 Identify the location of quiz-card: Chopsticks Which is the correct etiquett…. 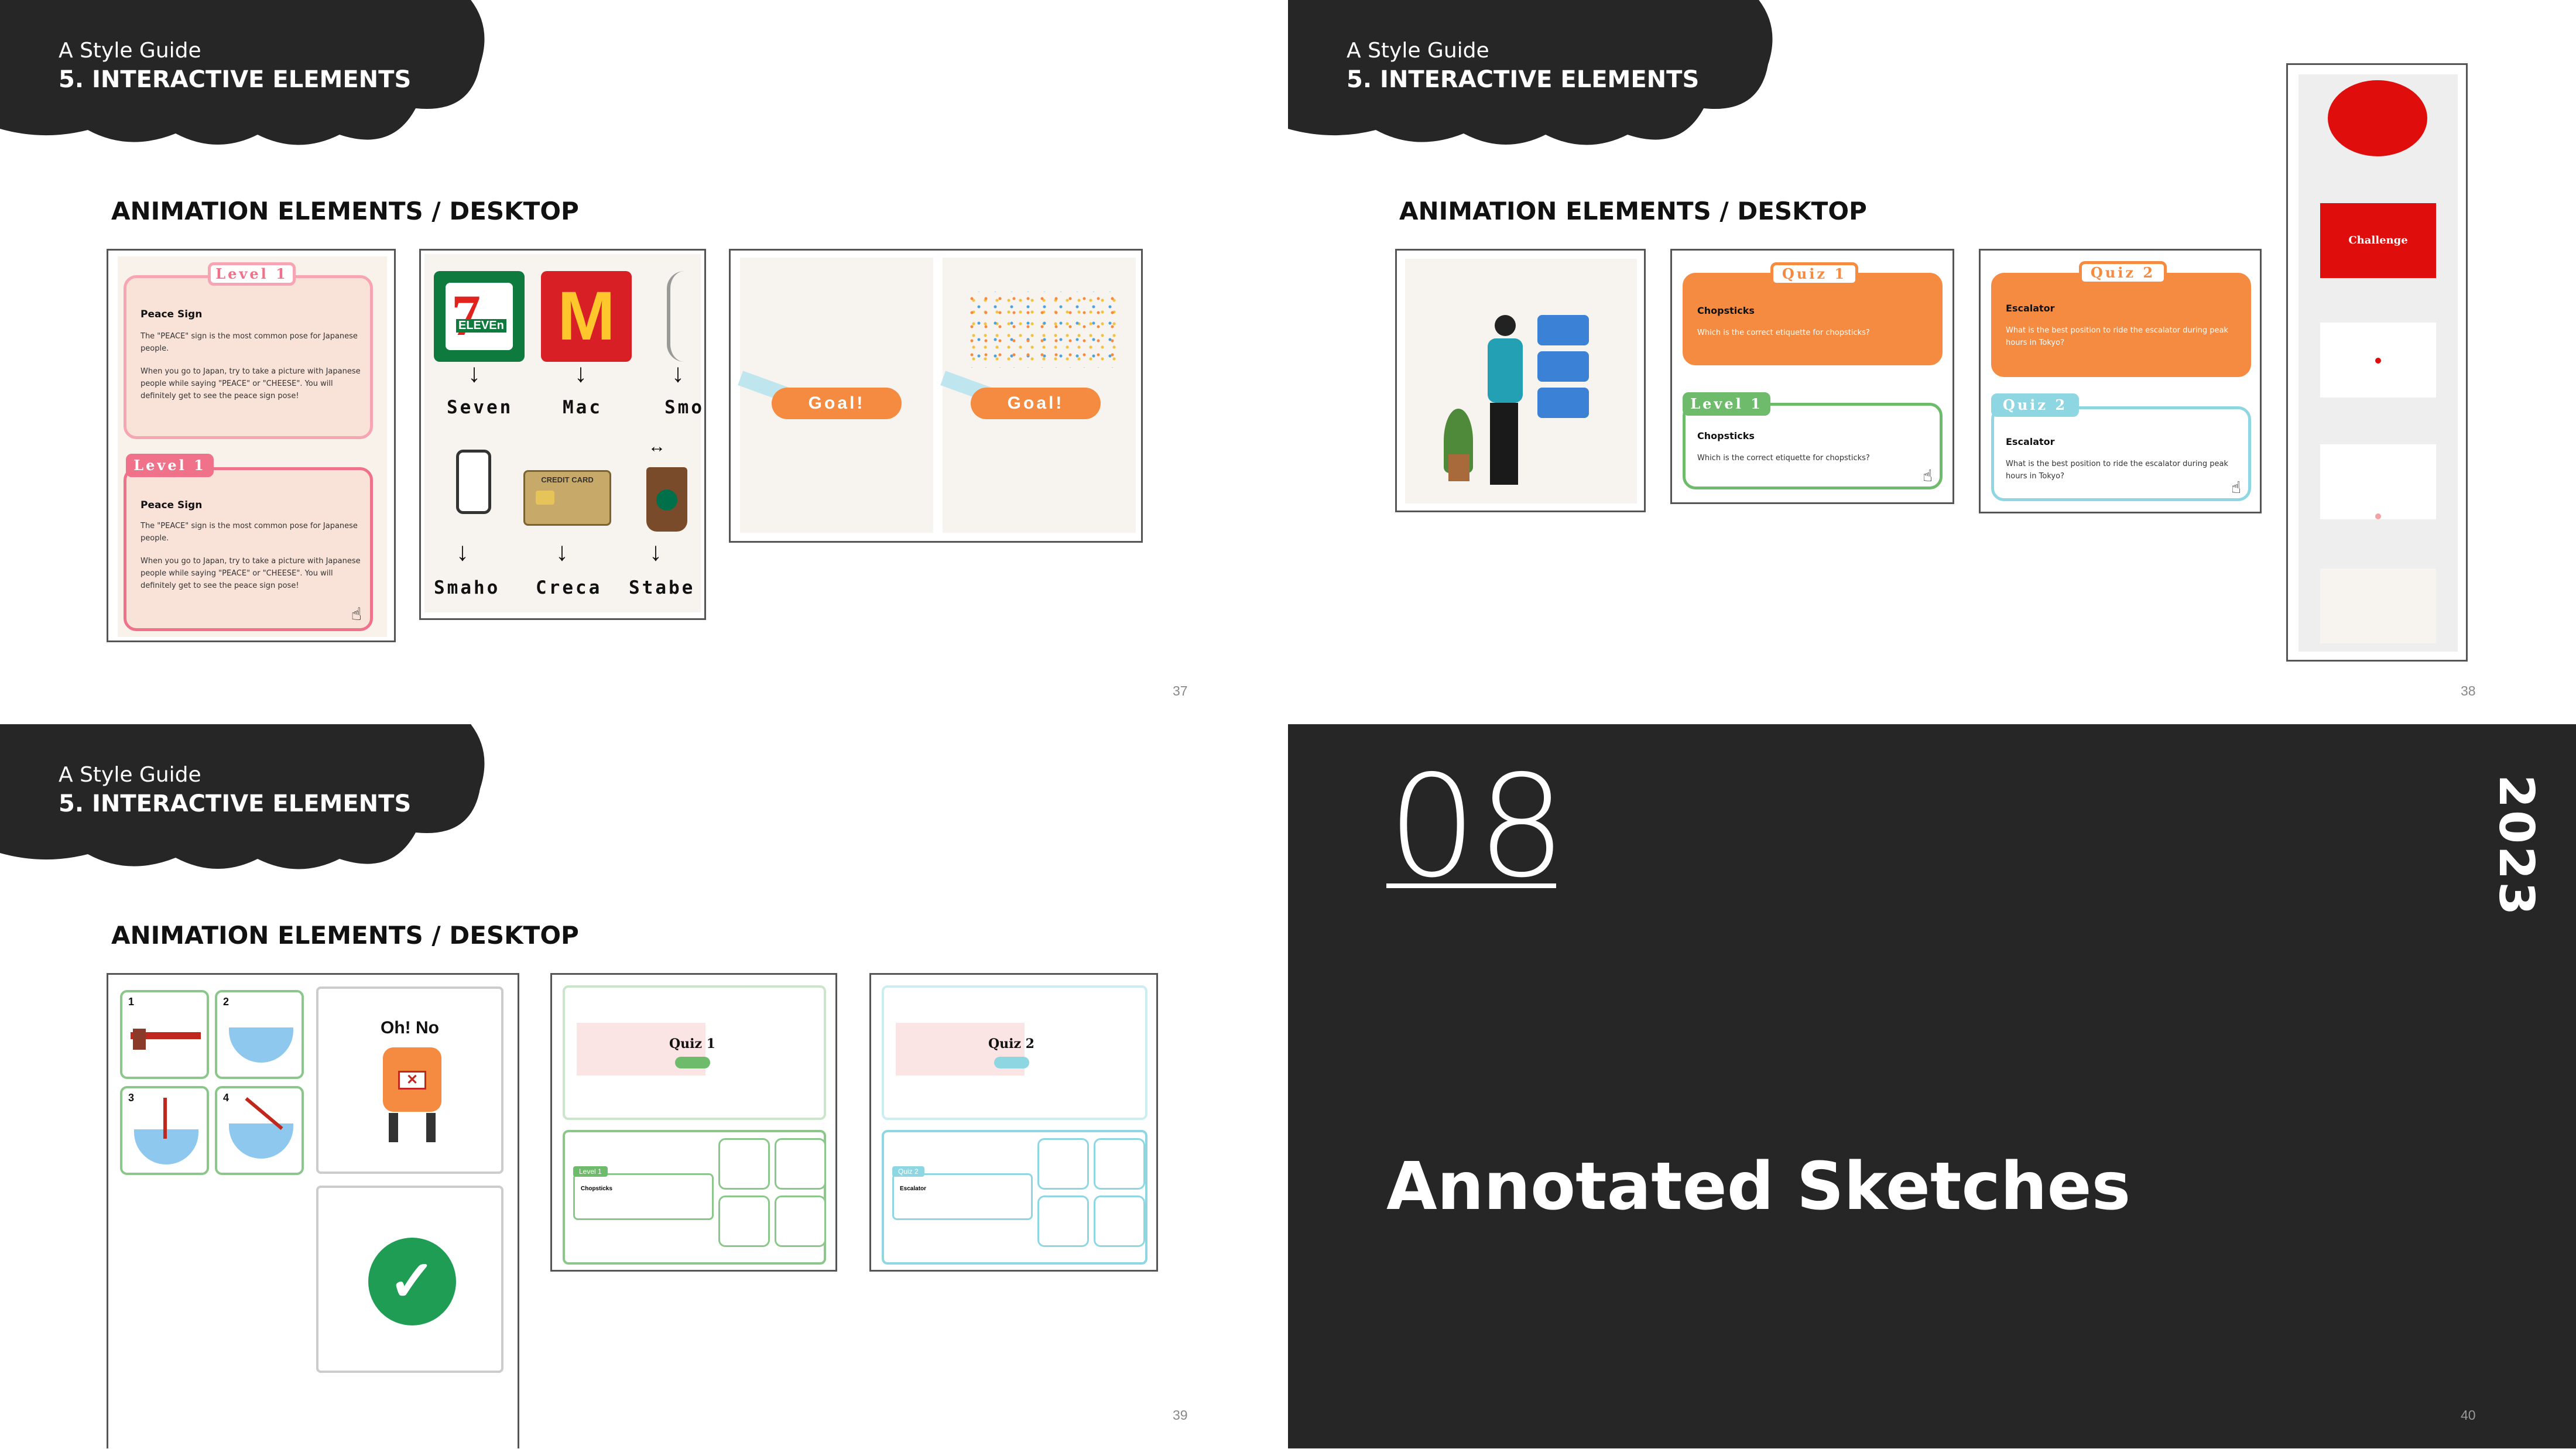
(1813, 319).